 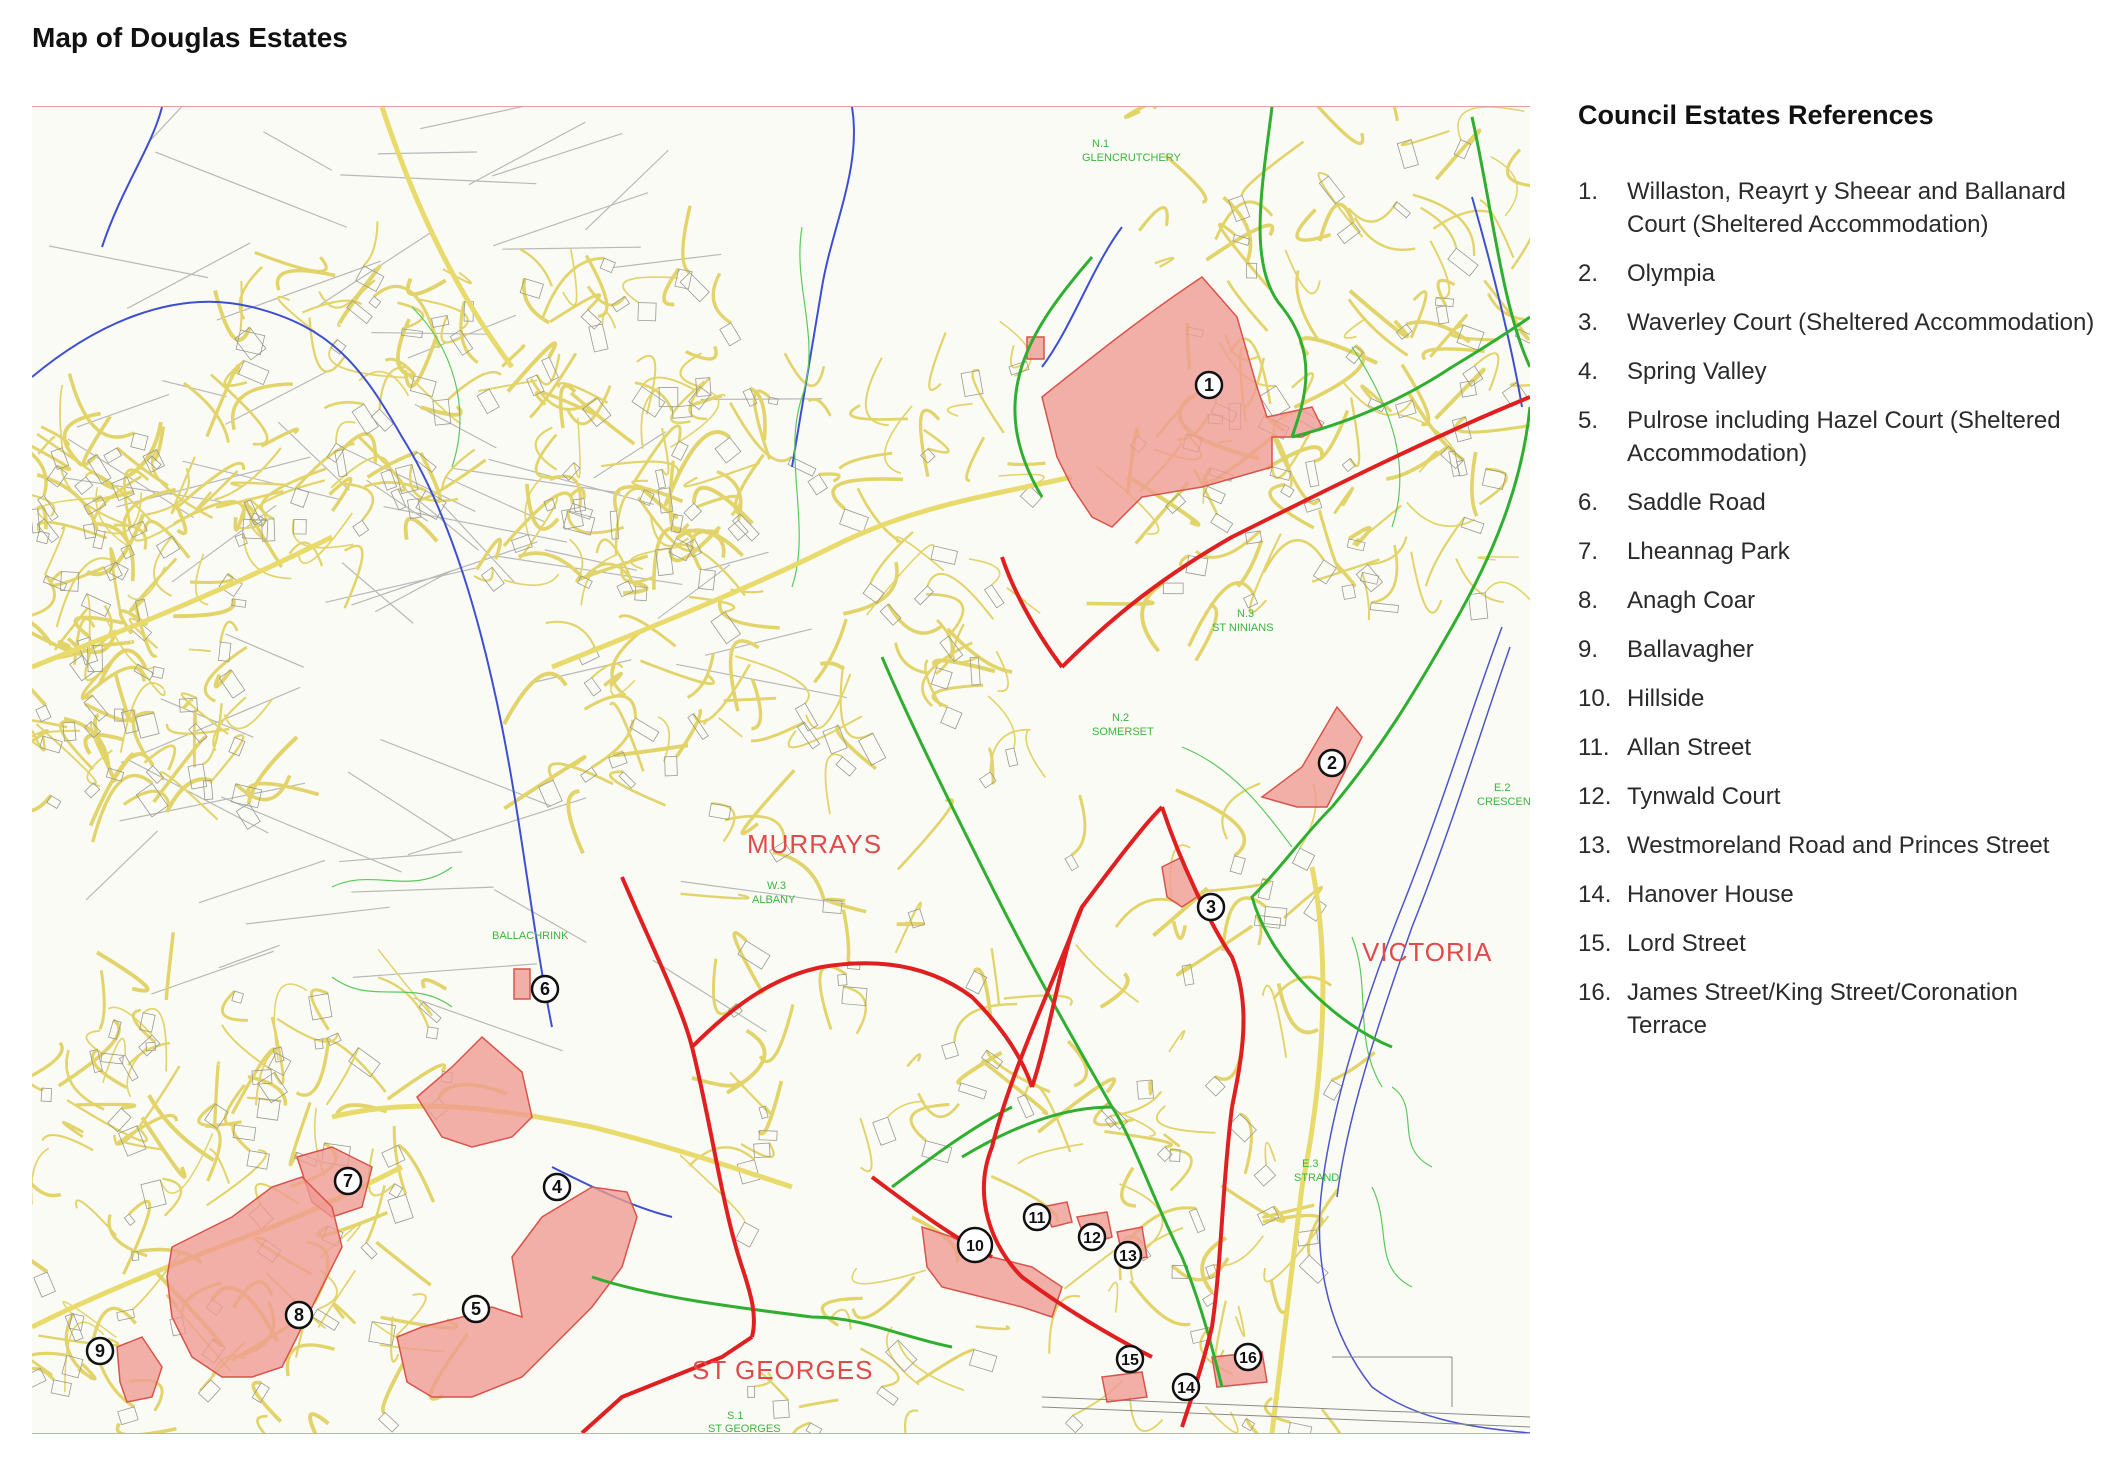 What do you see at coordinates (975, 1246) in the screenshot?
I see `estate-marker-label: 10` at bounding box center [975, 1246].